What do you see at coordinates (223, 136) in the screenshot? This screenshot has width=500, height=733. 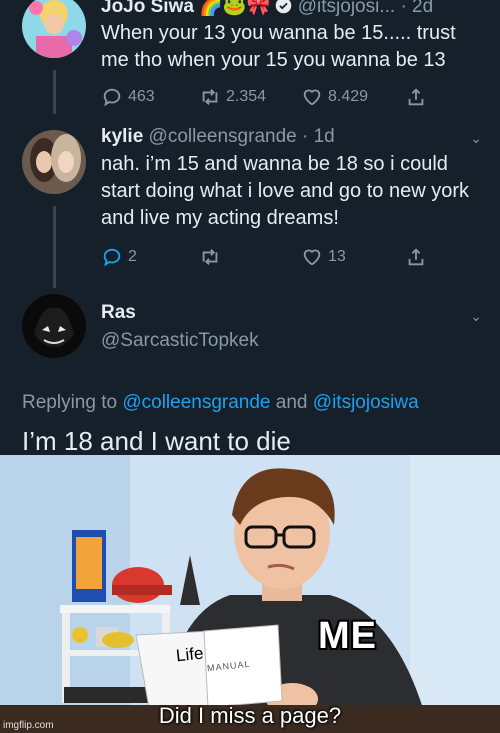 I see `handle: @colleensgrande` at bounding box center [223, 136].